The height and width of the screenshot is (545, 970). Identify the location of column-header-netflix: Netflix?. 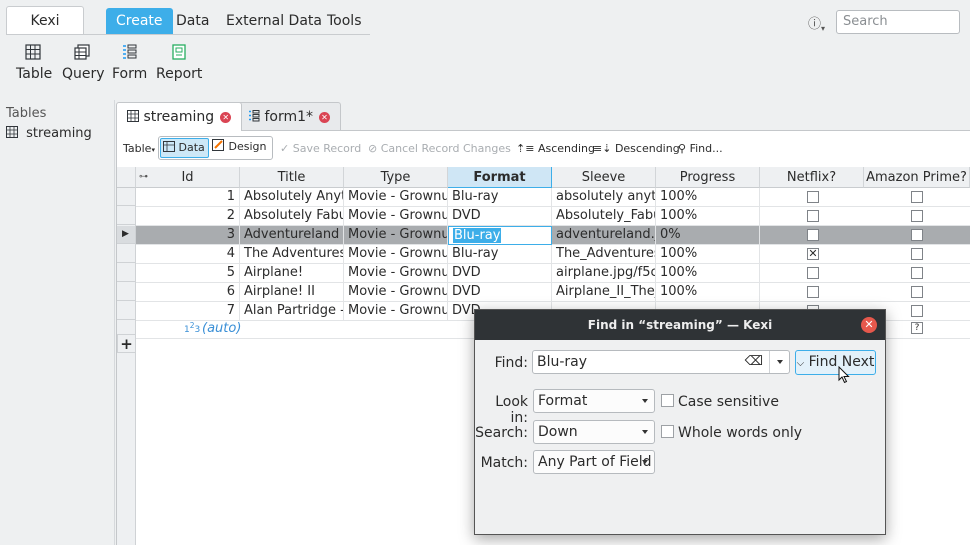
(812, 177).